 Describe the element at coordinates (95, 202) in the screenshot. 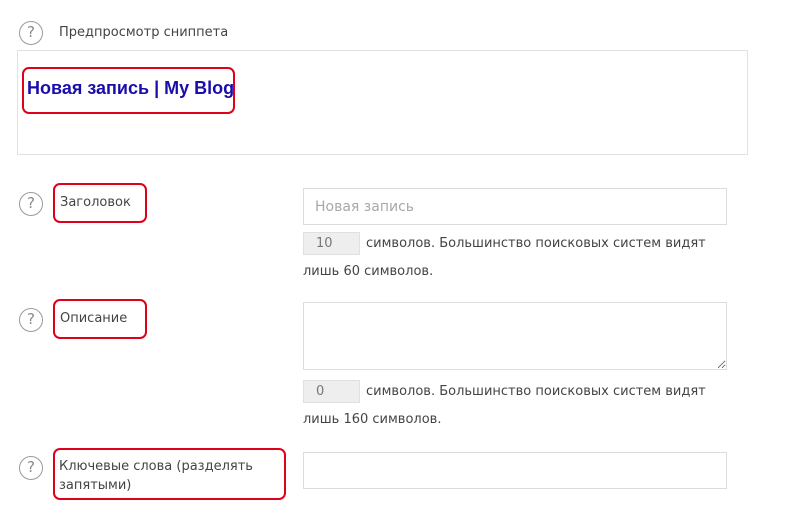

I see `title-label: Заголовок` at that location.